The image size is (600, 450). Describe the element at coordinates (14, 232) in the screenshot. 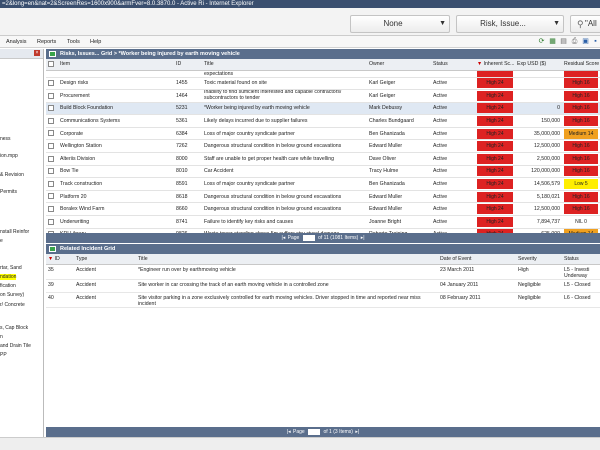

I see `sidebar-item: nstall Reinfor` at that location.